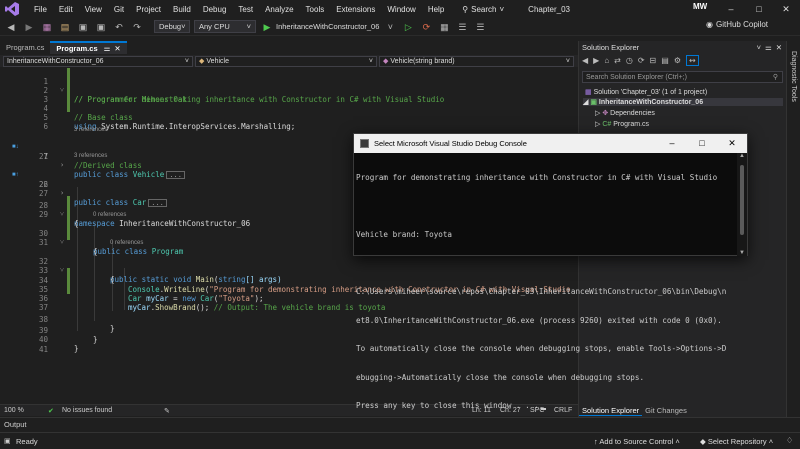 The width and height of the screenshot is (800, 449). What do you see at coordinates (444, 27) in the screenshot?
I see `bookmark-icon: ▦` at bounding box center [444, 27].